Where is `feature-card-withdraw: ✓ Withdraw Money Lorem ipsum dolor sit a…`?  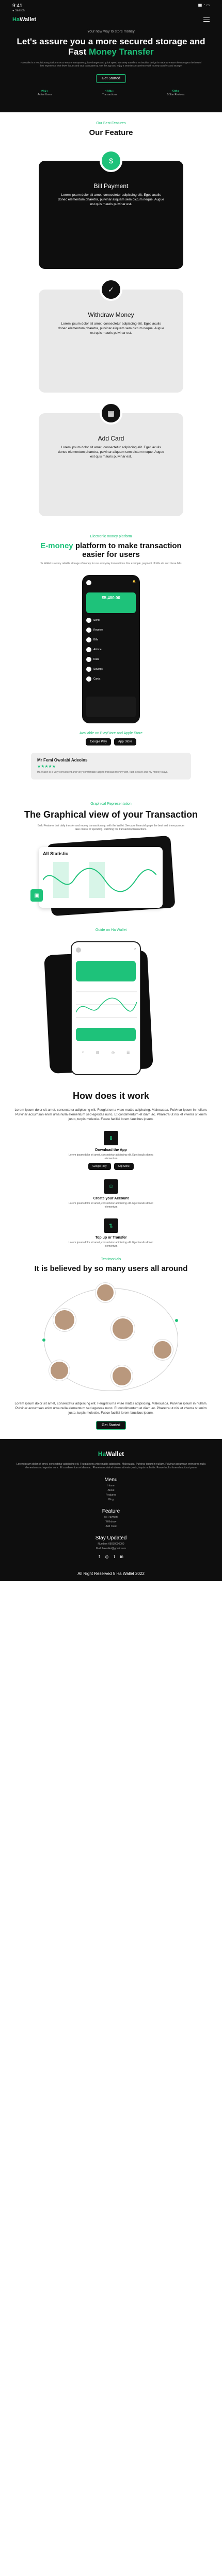
feature-card-withdraw: ✓ Withdraw Money Lorem ipsum dolor sit a… is located at coordinates (111, 335).